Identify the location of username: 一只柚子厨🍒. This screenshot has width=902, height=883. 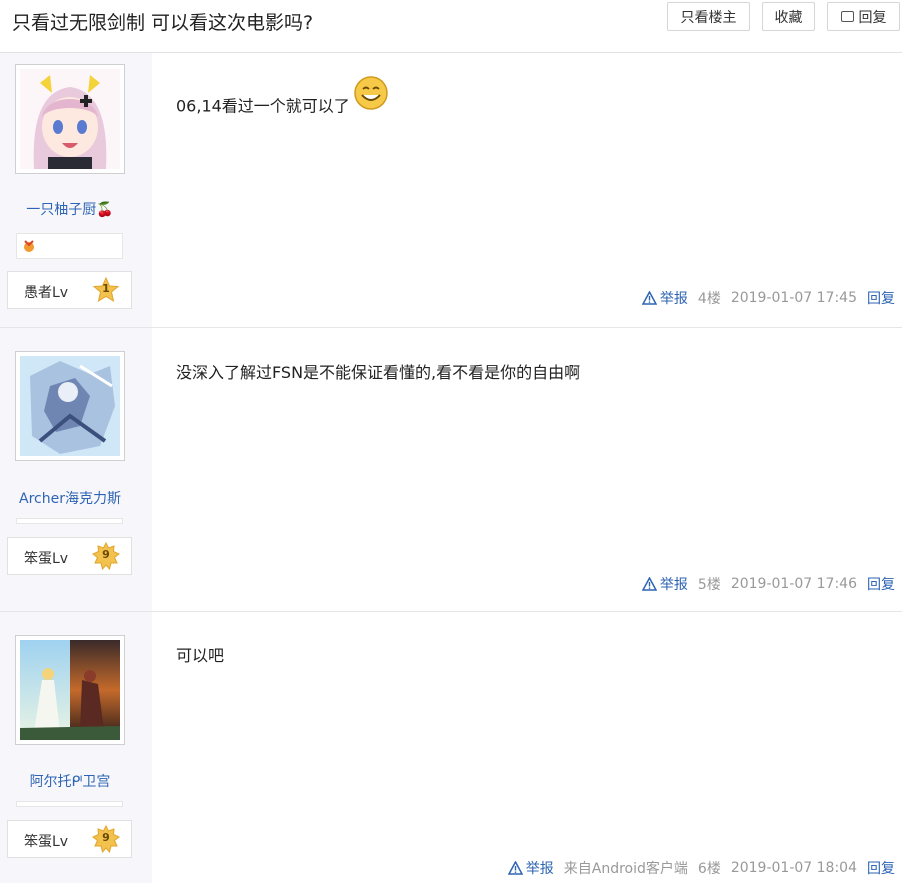
(70, 209).